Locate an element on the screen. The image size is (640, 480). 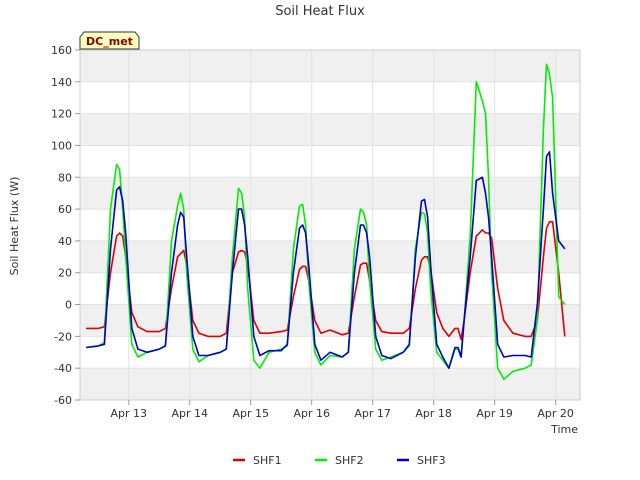
y-tick-label: 100 is located at coordinates (61, 145).